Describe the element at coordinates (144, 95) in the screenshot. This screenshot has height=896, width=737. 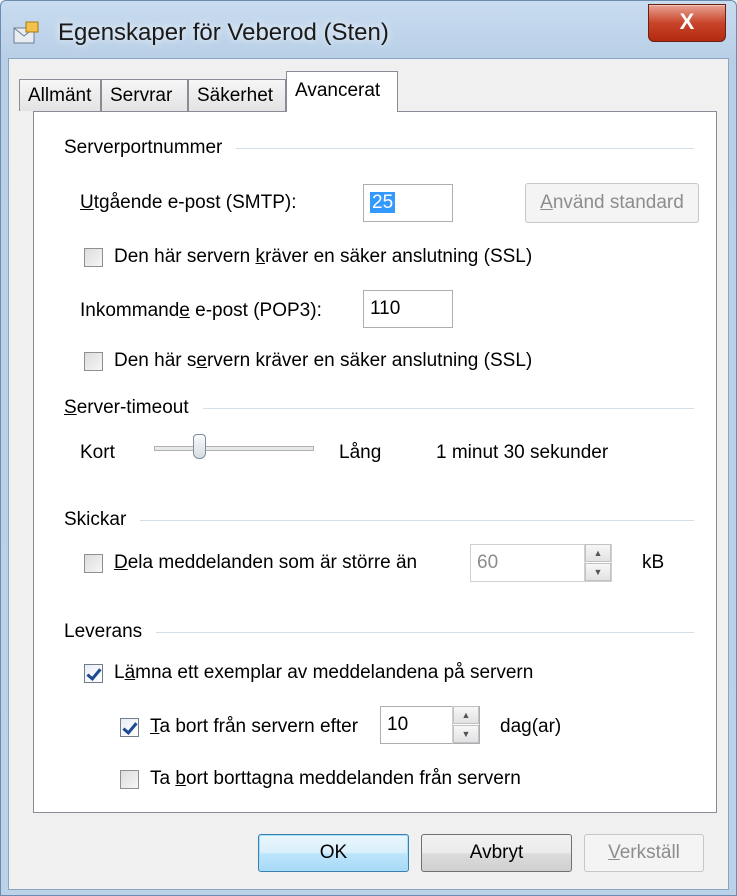
I see `tab-servers: Servrar` at that location.